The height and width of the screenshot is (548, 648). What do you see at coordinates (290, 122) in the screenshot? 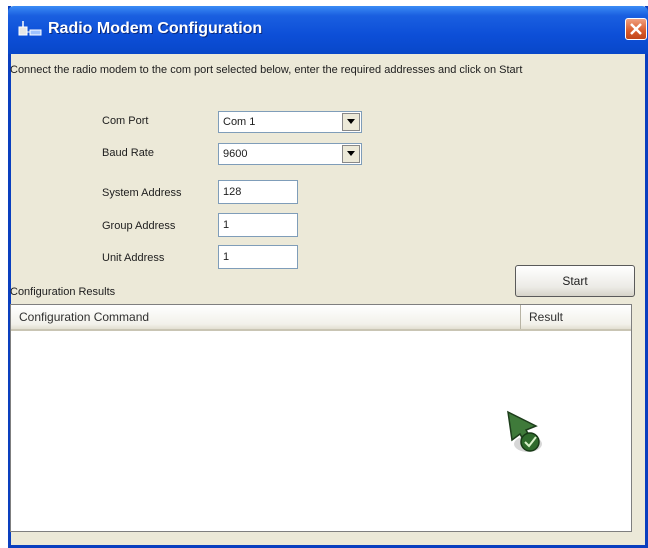
I see `com-port-select: Com 1` at bounding box center [290, 122].